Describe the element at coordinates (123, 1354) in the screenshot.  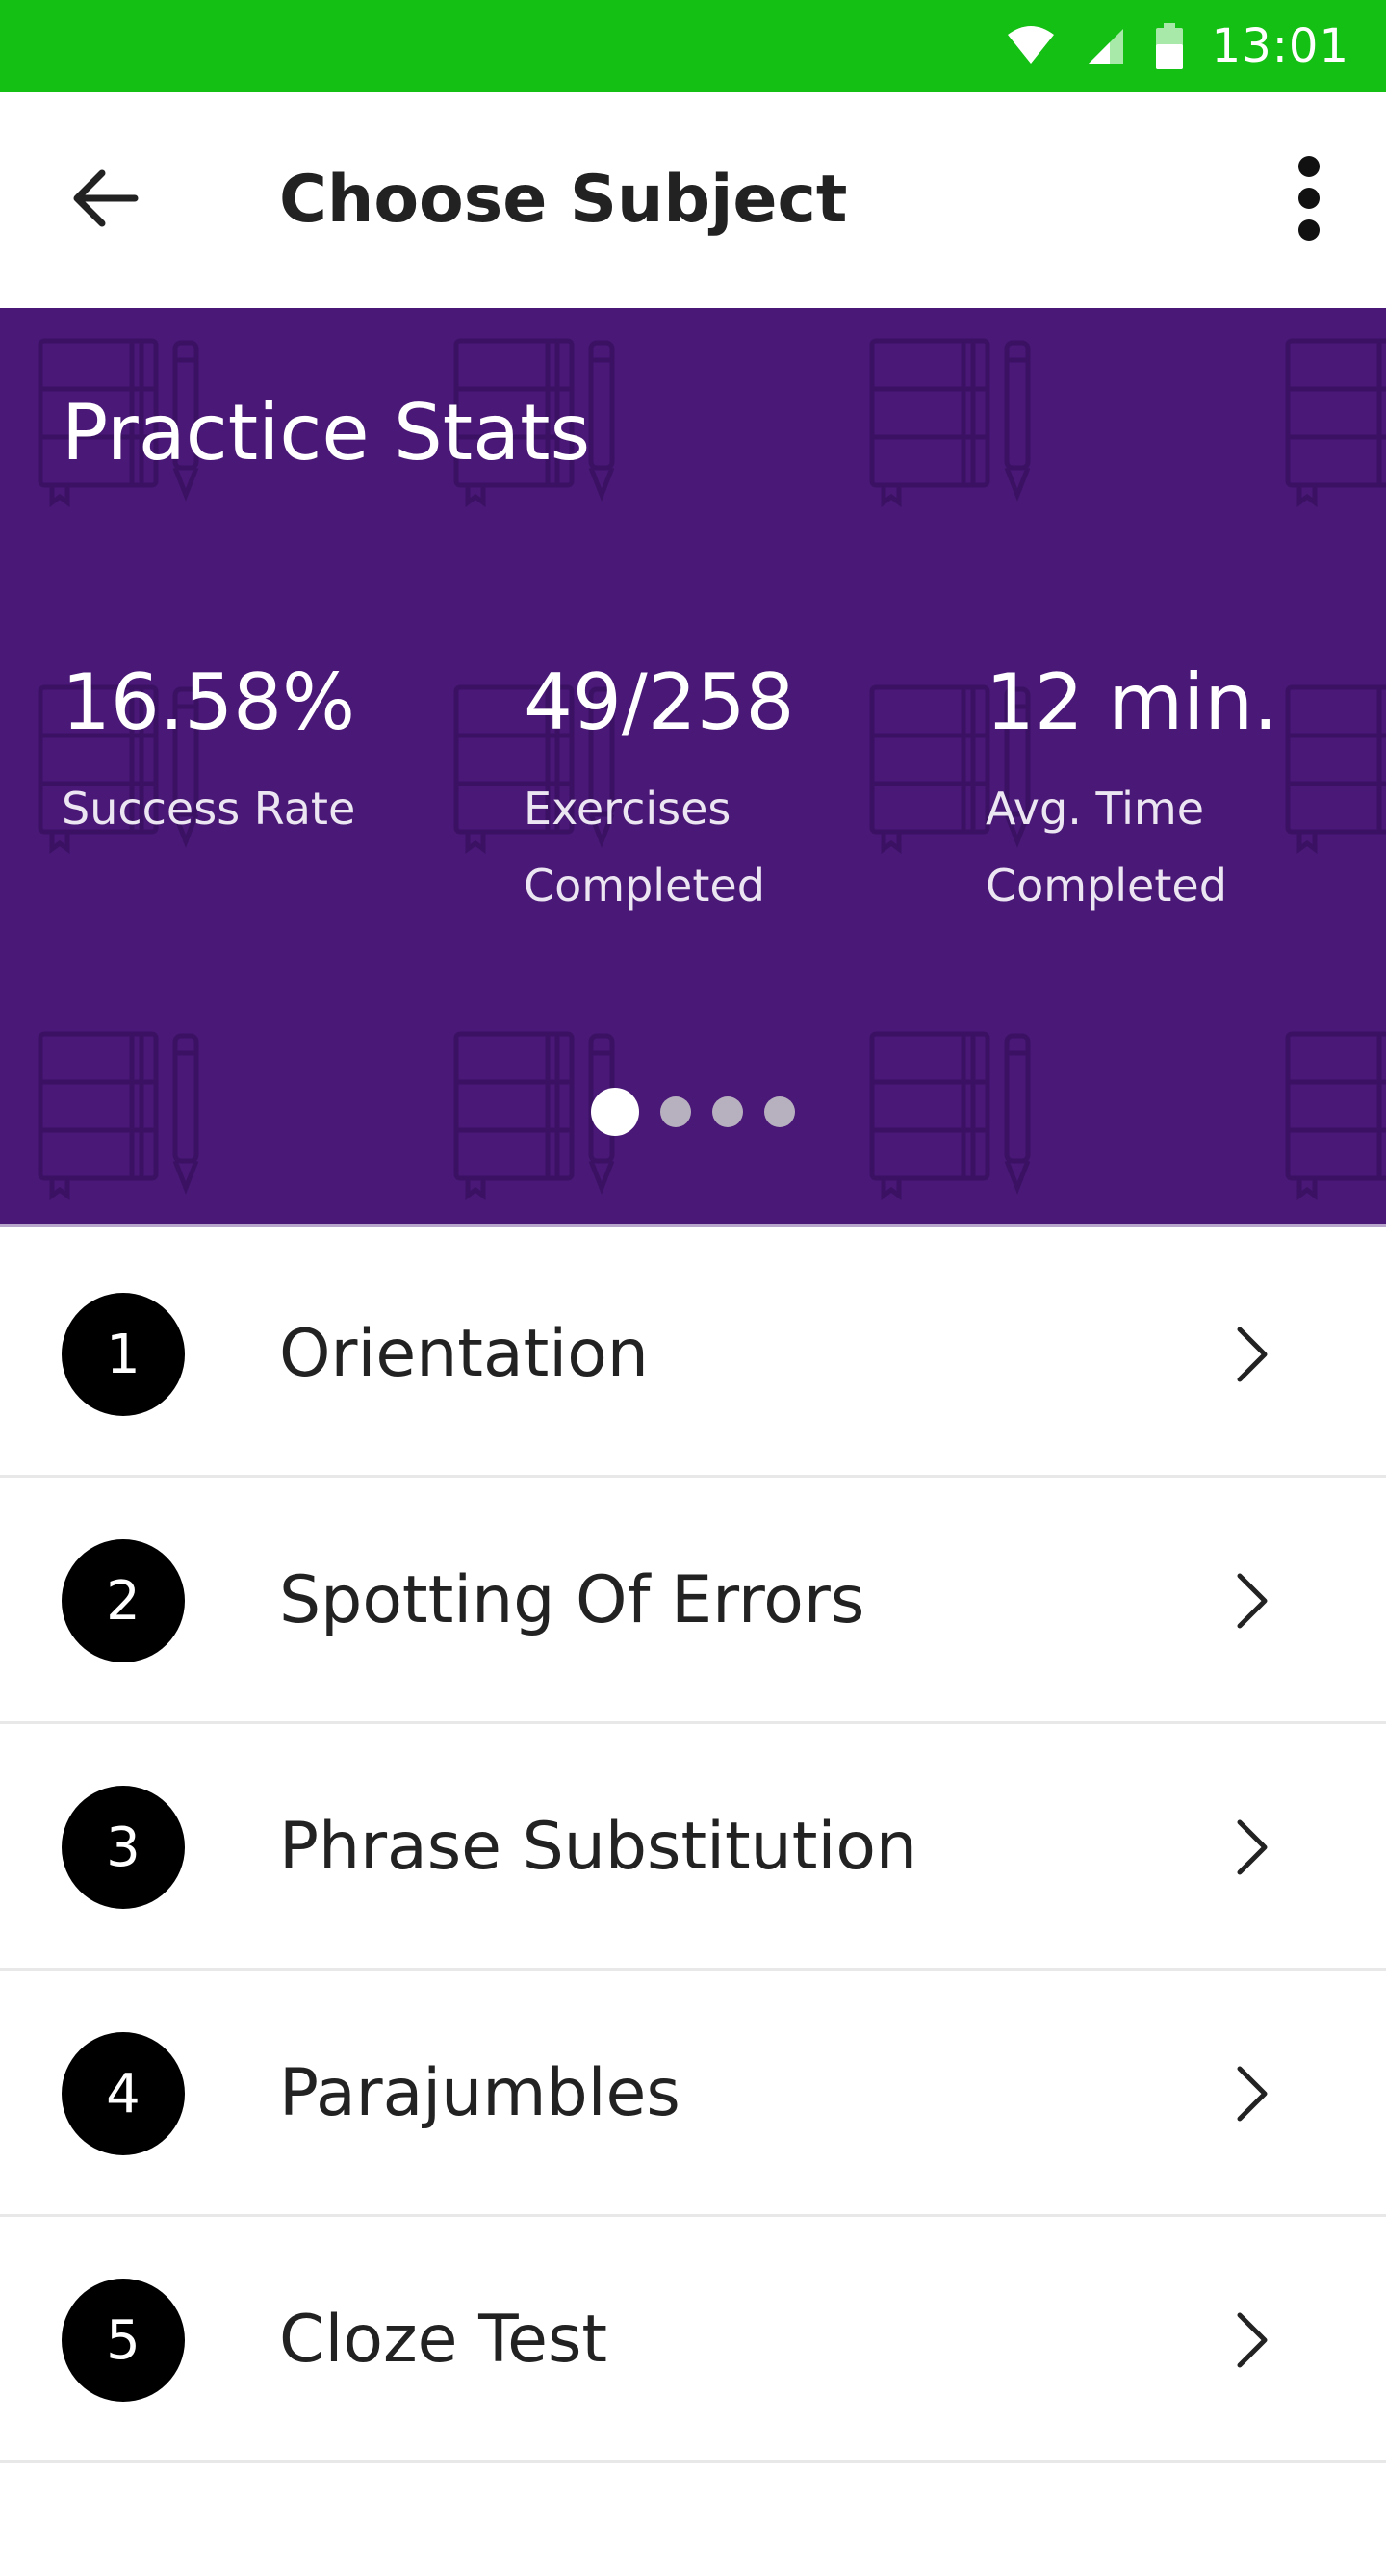
I see `subject-number-badge: 1` at that location.